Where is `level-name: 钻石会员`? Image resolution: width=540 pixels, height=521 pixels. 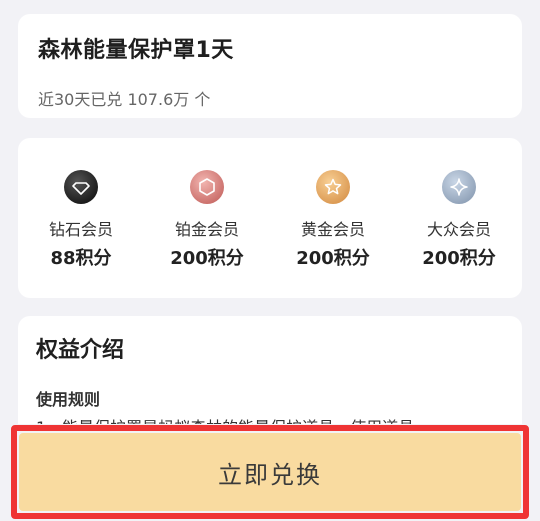
level-name: 钻石会员 is located at coordinates (80, 229).